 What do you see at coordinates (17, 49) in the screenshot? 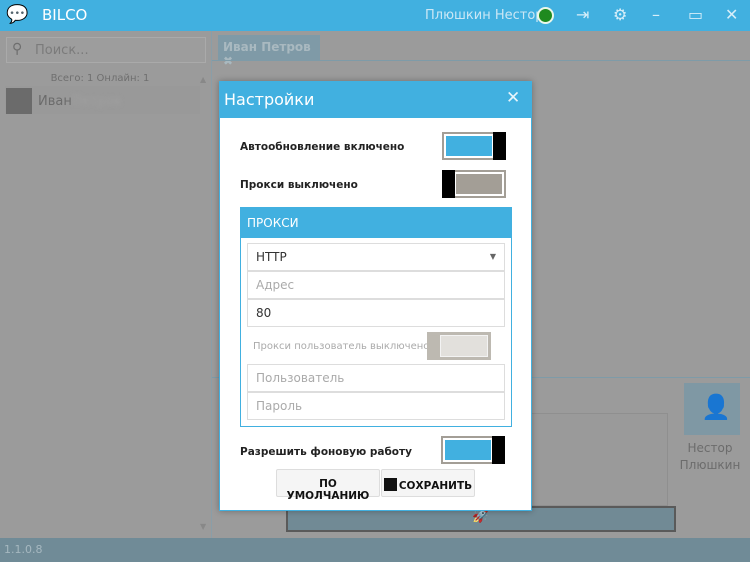
I see `search-icon: ⚲` at bounding box center [17, 49].